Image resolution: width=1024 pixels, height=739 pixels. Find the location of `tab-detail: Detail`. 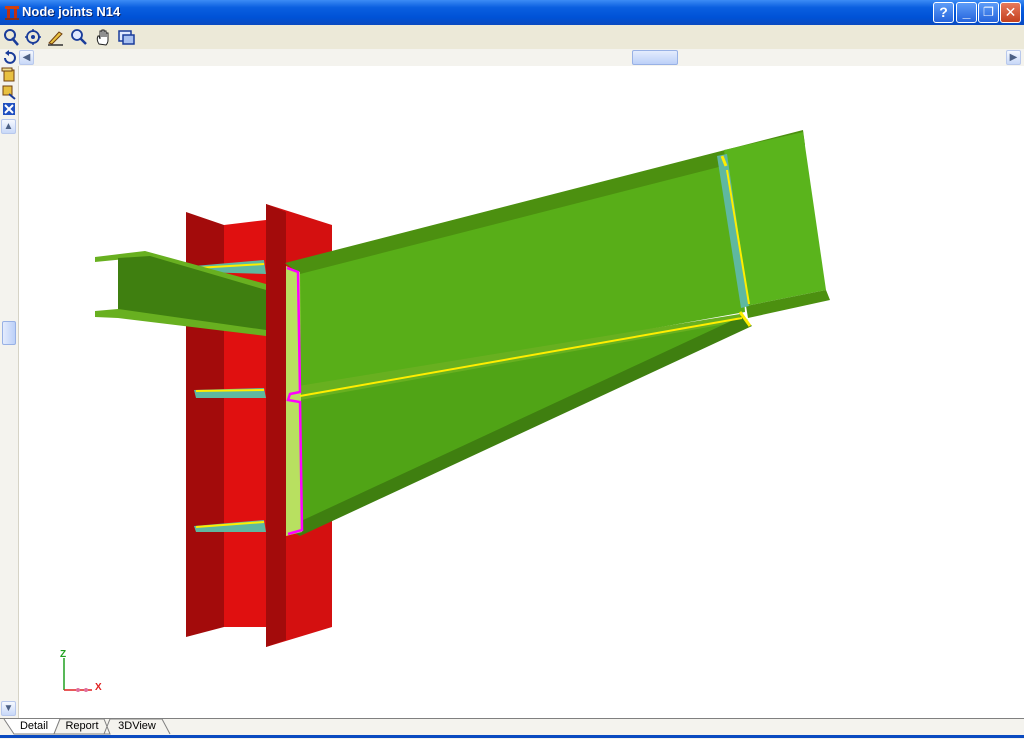

tab-detail: Detail is located at coordinates (34, 727).